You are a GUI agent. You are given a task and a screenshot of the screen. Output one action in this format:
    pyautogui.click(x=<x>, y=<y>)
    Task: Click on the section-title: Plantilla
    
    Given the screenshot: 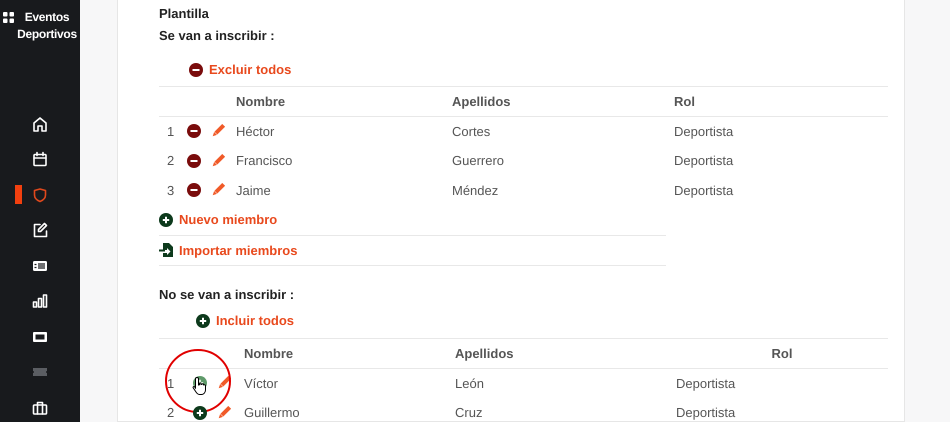 What is the action you would take?
    pyautogui.click(x=184, y=14)
    